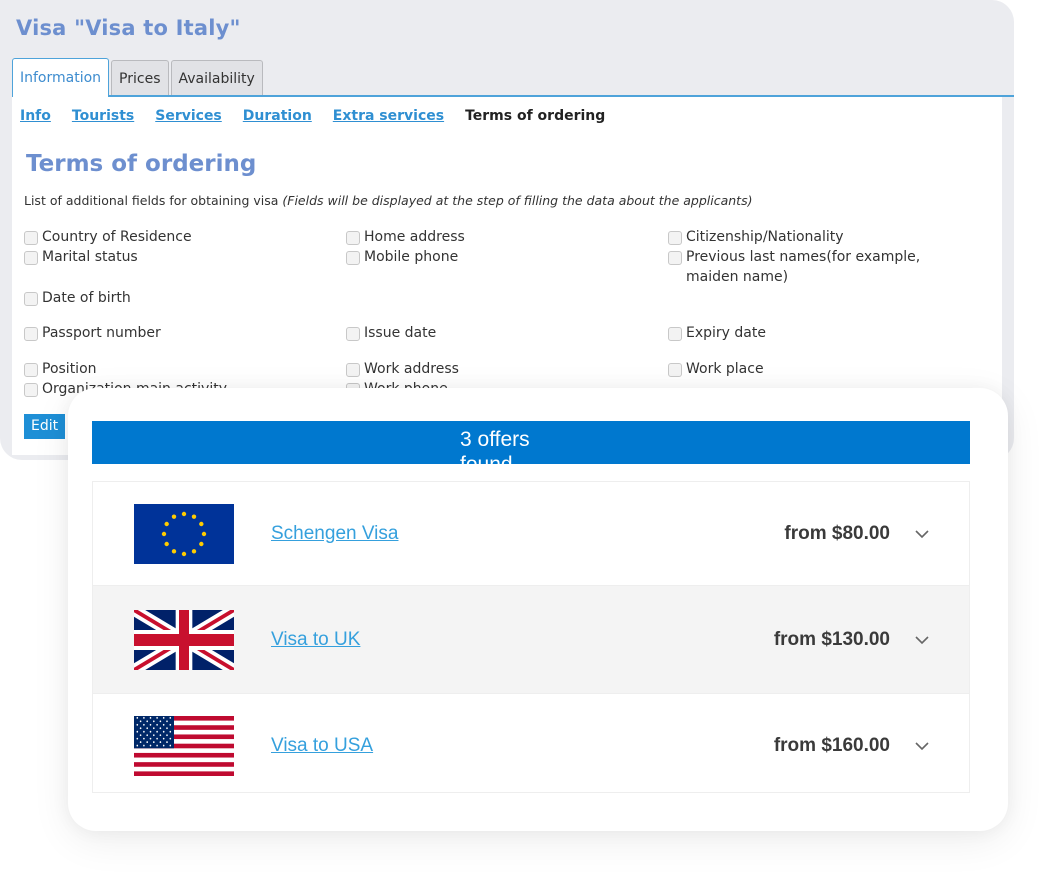 The image size is (1049, 875). What do you see at coordinates (531, 745) in the screenshot?
I see `offer-row: Visa to USA from $160.00` at bounding box center [531, 745].